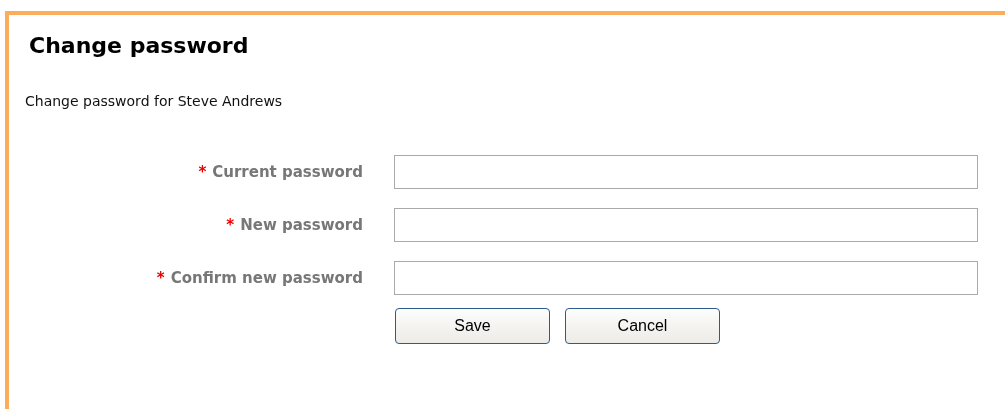  Describe the element at coordinates (301, 225) in the screenshot. I see `field-label: New password` at that location.